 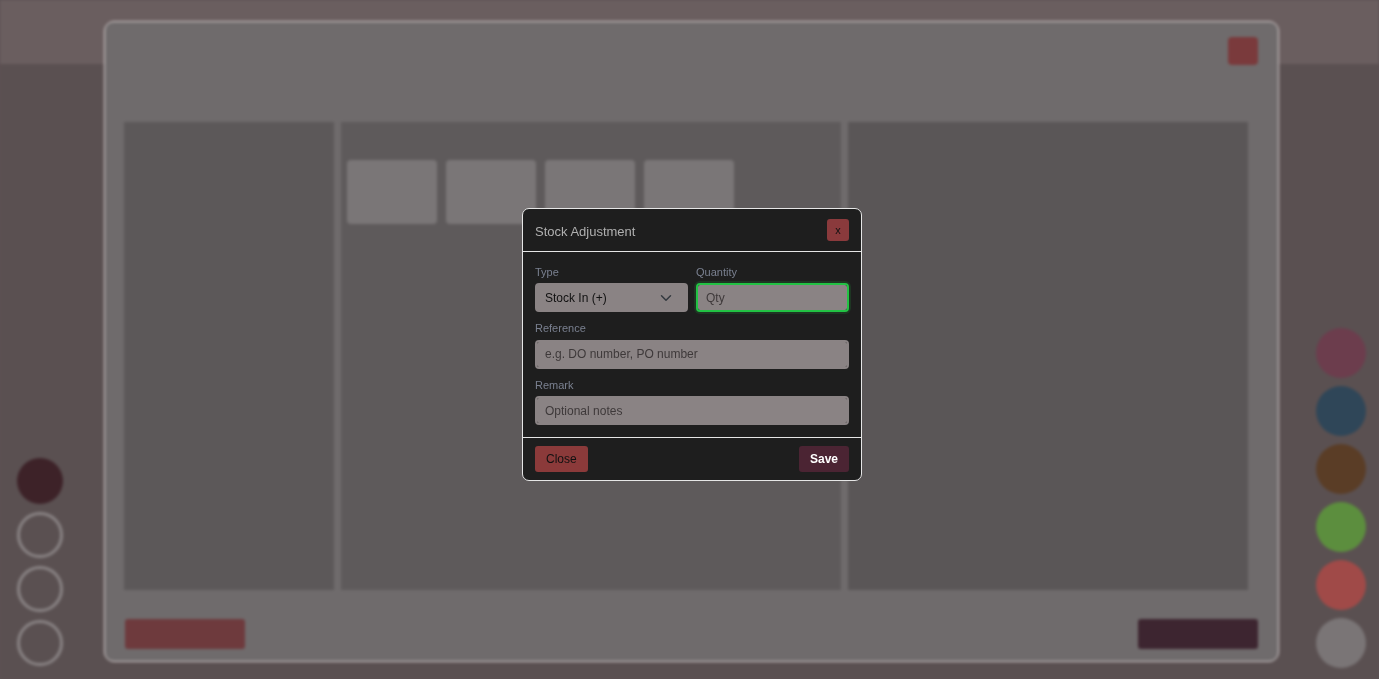 I want to click on field-label: Type, so click(x=547, y=272).